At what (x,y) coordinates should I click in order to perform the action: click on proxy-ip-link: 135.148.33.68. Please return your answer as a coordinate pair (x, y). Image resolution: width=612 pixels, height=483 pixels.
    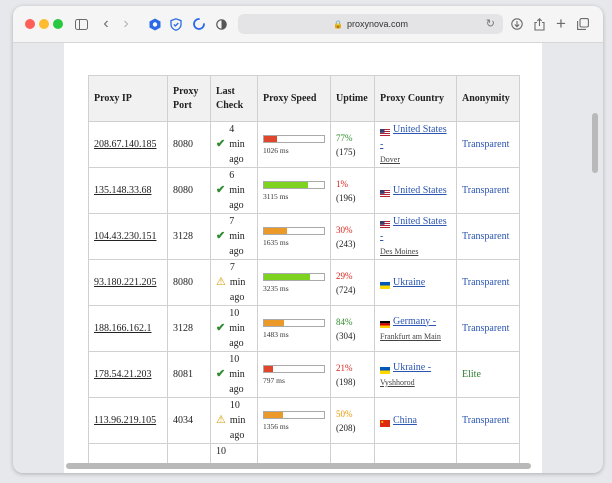
    Looking at the image, I should click on (123, 190).